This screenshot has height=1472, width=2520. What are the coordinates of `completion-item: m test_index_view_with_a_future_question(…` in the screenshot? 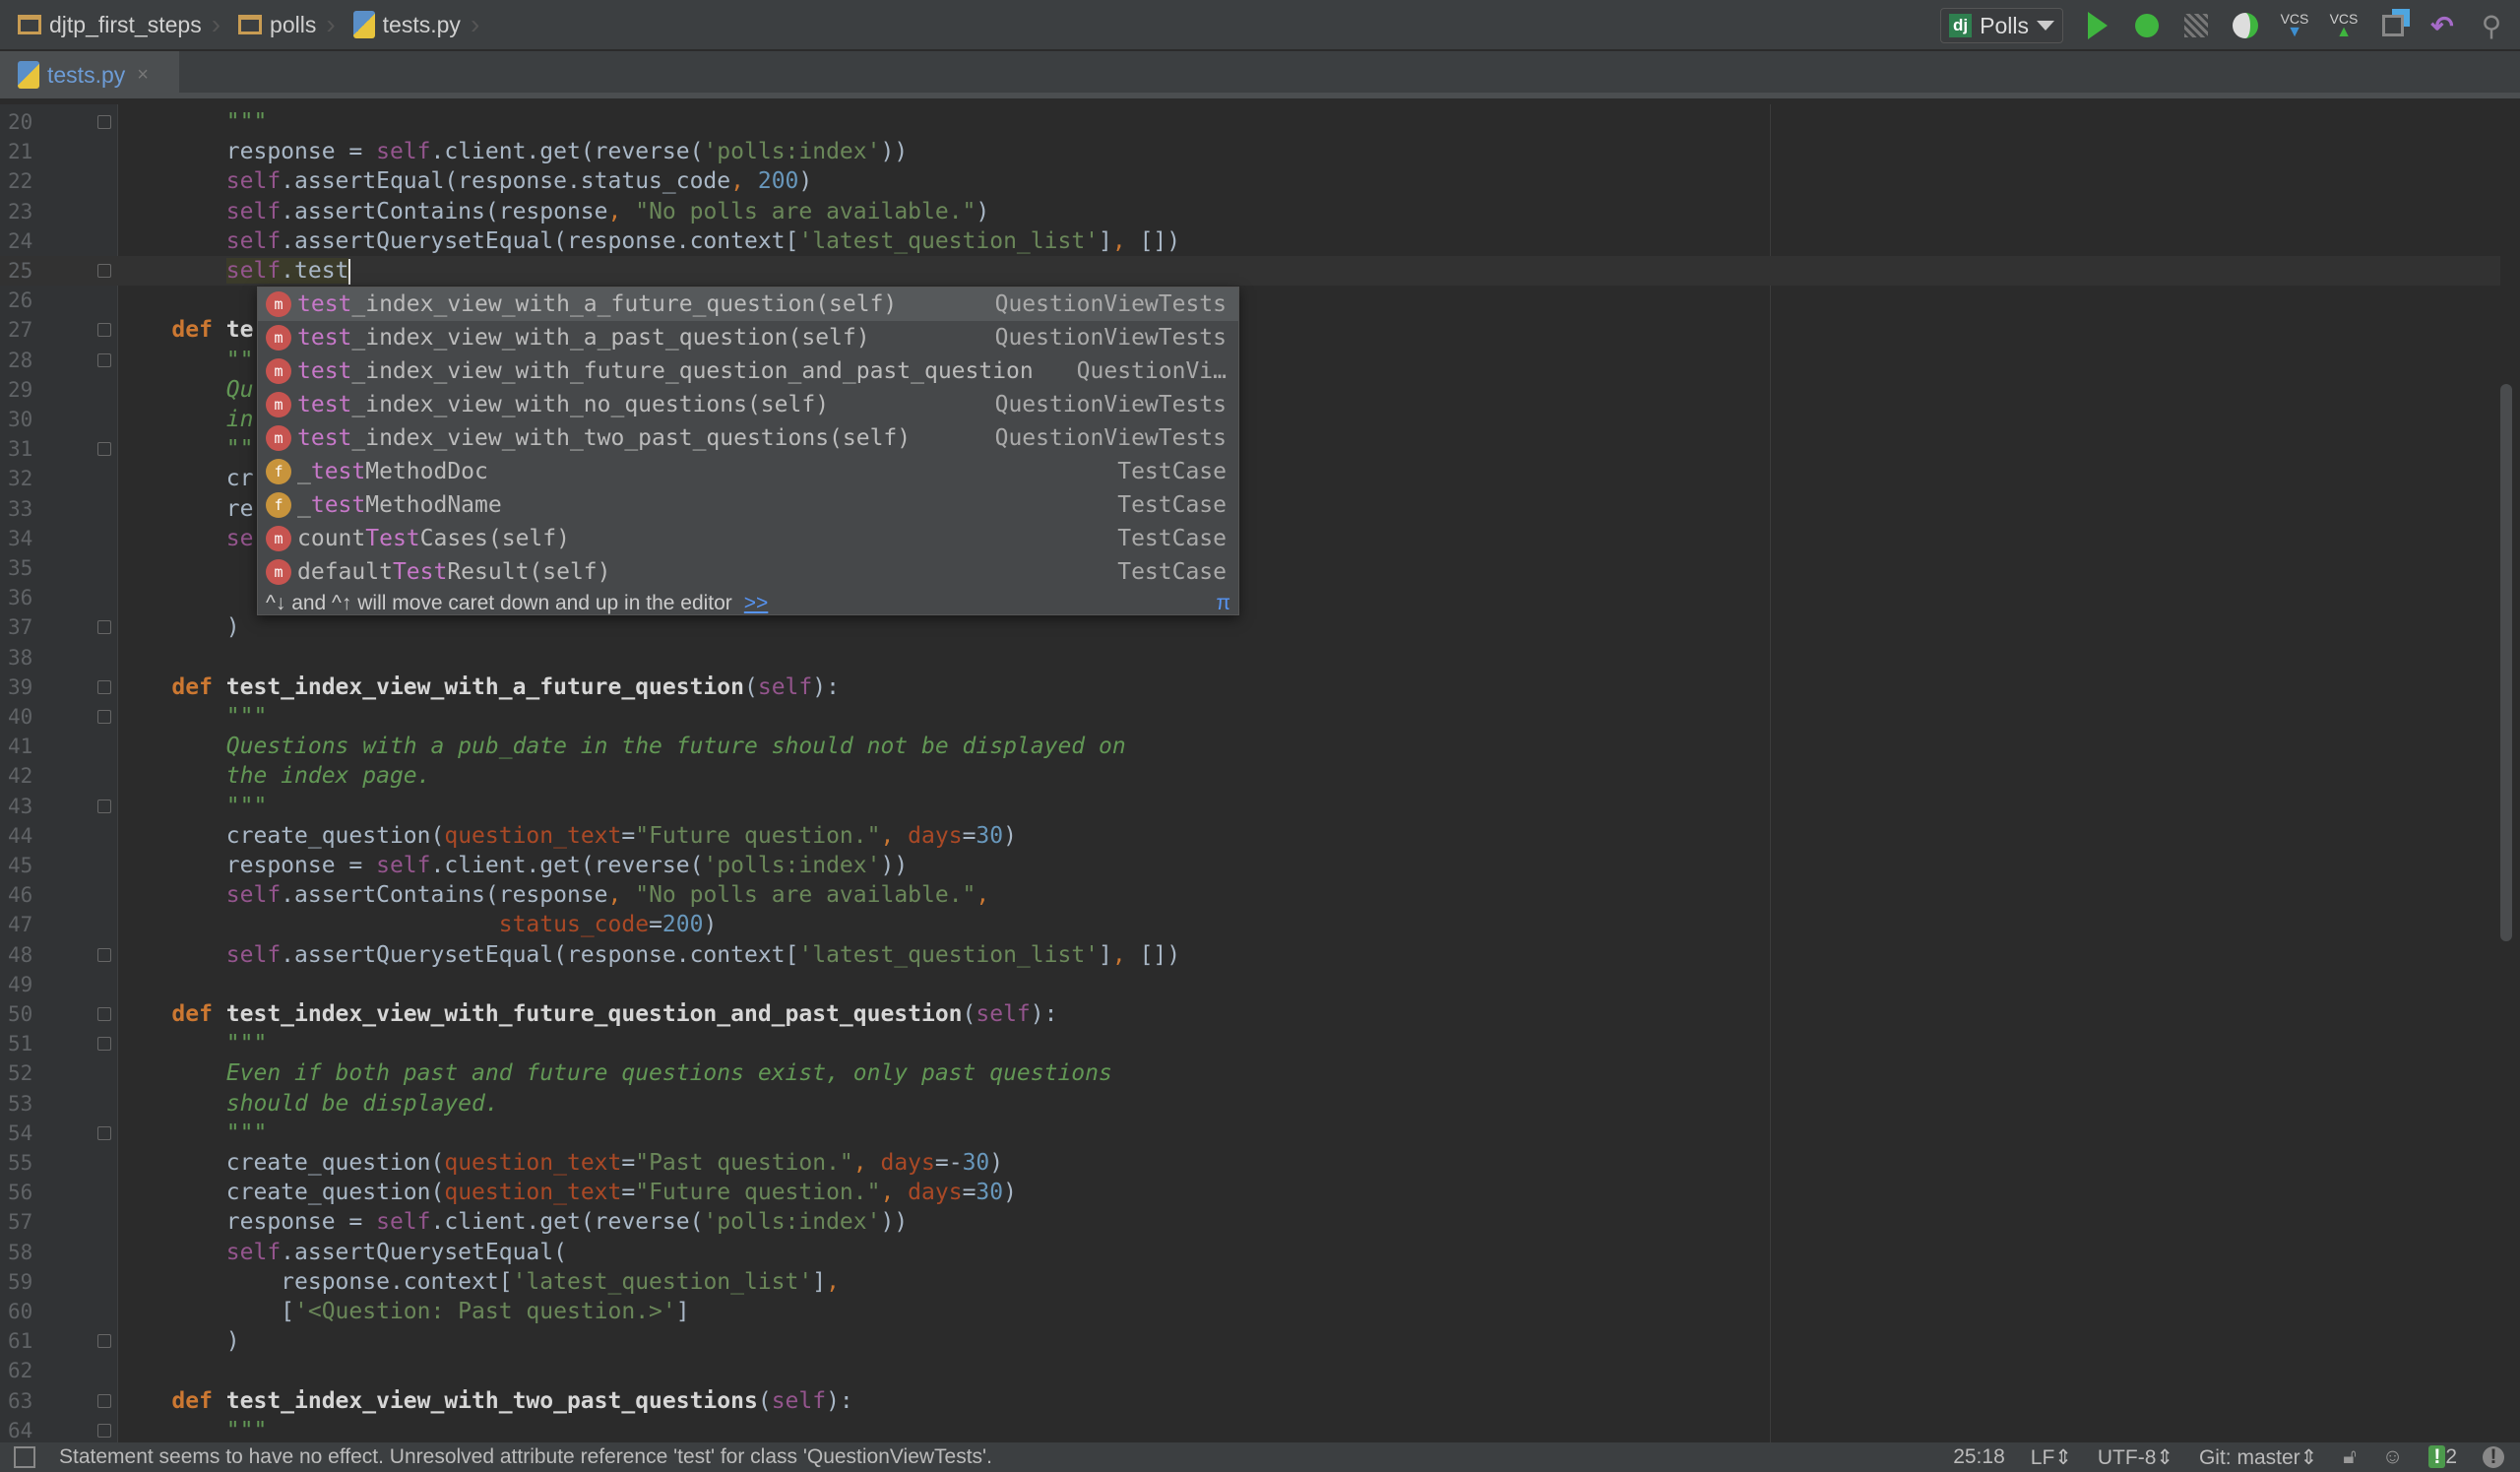 It's located at (748, 304).